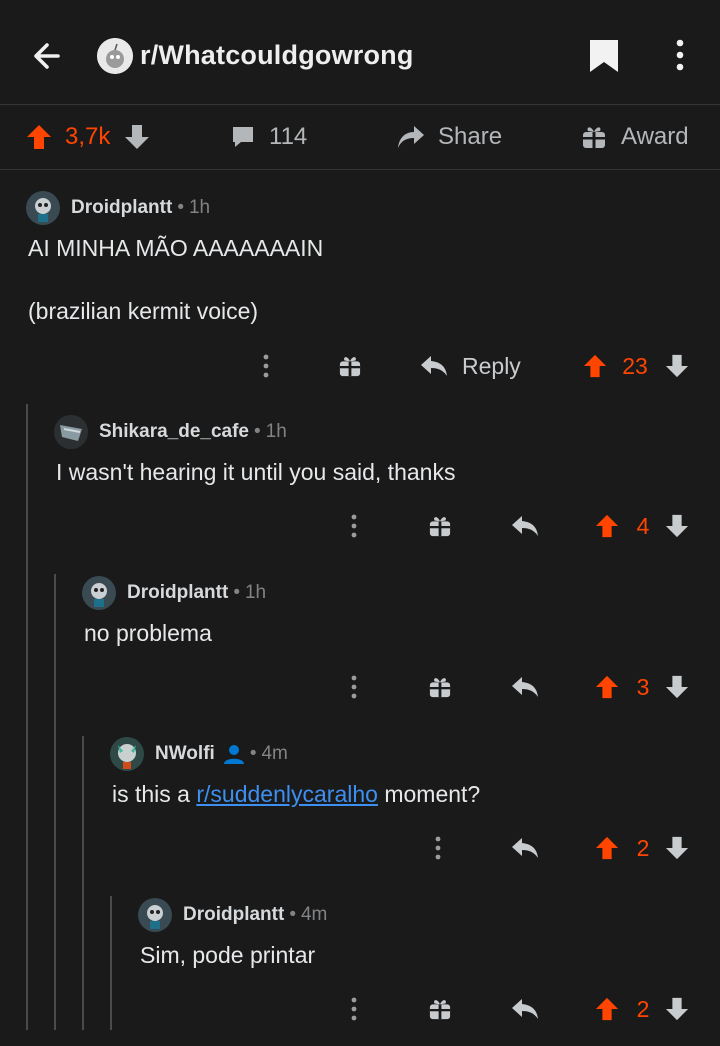 This screenshot has width=720, height=1046. I want to click on arrow-left-icon, so click(48, 56).